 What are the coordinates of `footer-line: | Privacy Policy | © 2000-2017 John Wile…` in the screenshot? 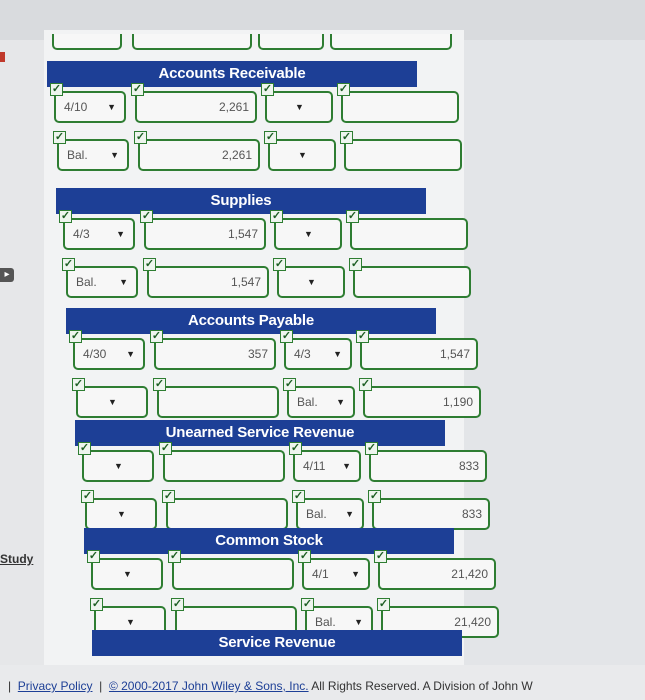 It's located at (270, 686).